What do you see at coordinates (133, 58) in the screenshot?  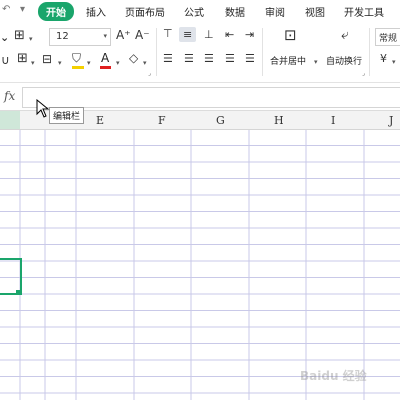 I see `clear-format-icon: ◇` at bounding box center [133, 58].